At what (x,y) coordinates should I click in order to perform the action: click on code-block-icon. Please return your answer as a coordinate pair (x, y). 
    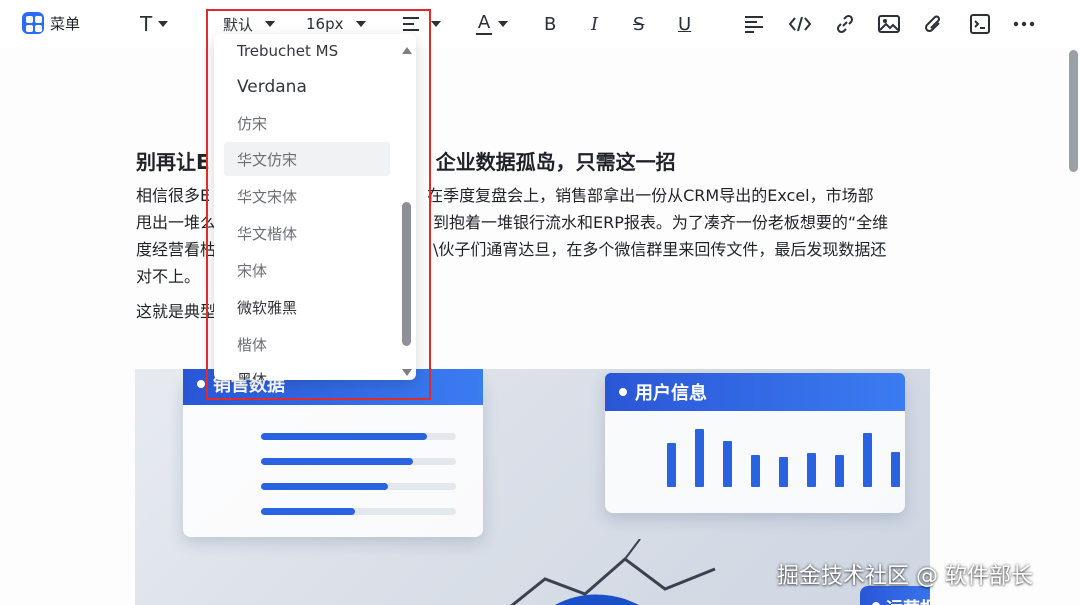
    Looking at the image, I should click on (980, 24).